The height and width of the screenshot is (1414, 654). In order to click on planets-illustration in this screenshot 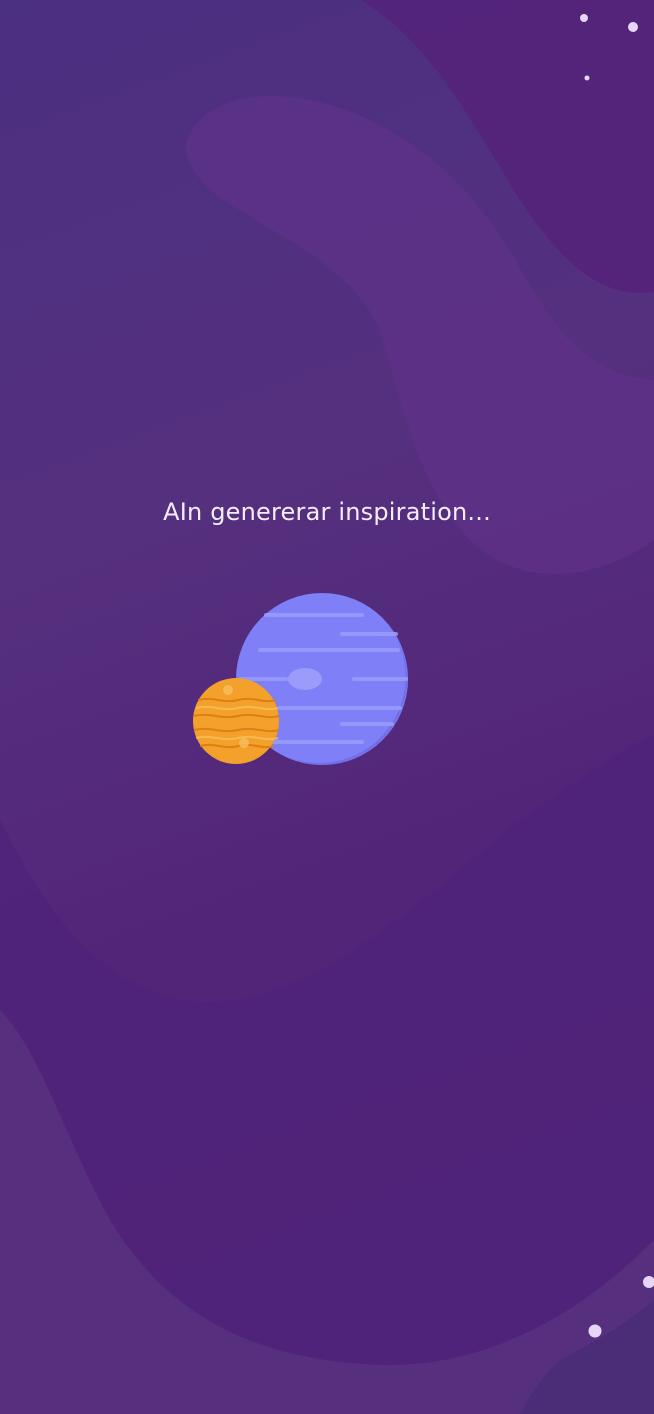, I will do `click(300, 679)`.